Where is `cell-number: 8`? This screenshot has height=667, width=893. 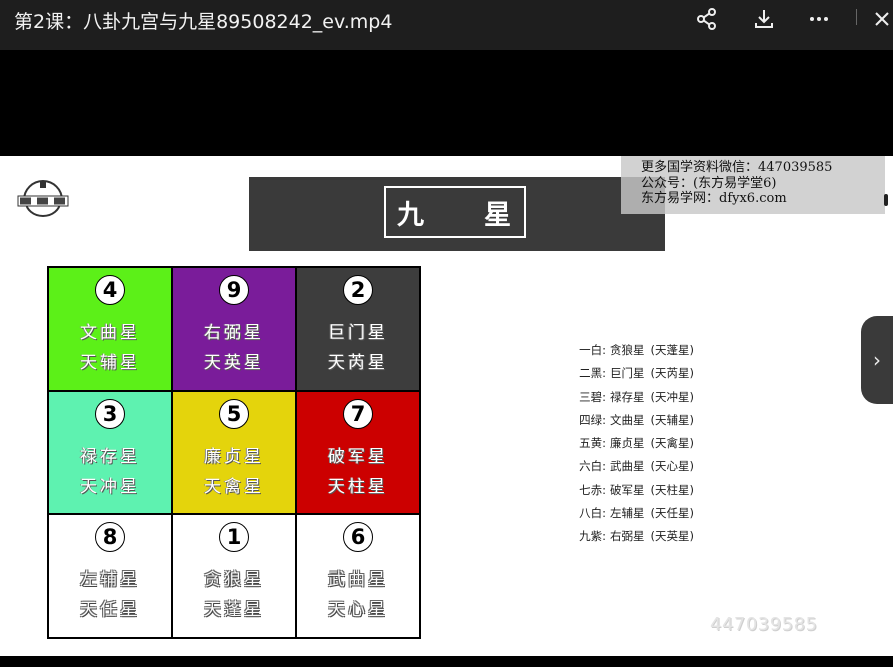 cell-number: 8 is located at coordinates (110, 537).